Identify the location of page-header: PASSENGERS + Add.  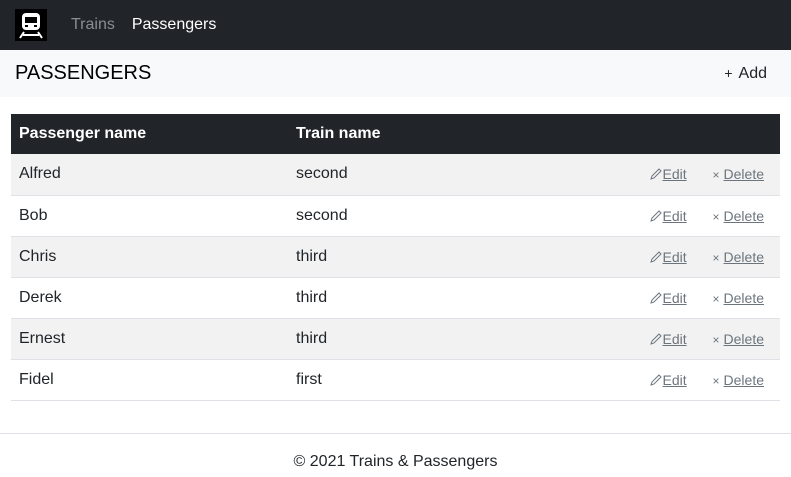
(395, 73).